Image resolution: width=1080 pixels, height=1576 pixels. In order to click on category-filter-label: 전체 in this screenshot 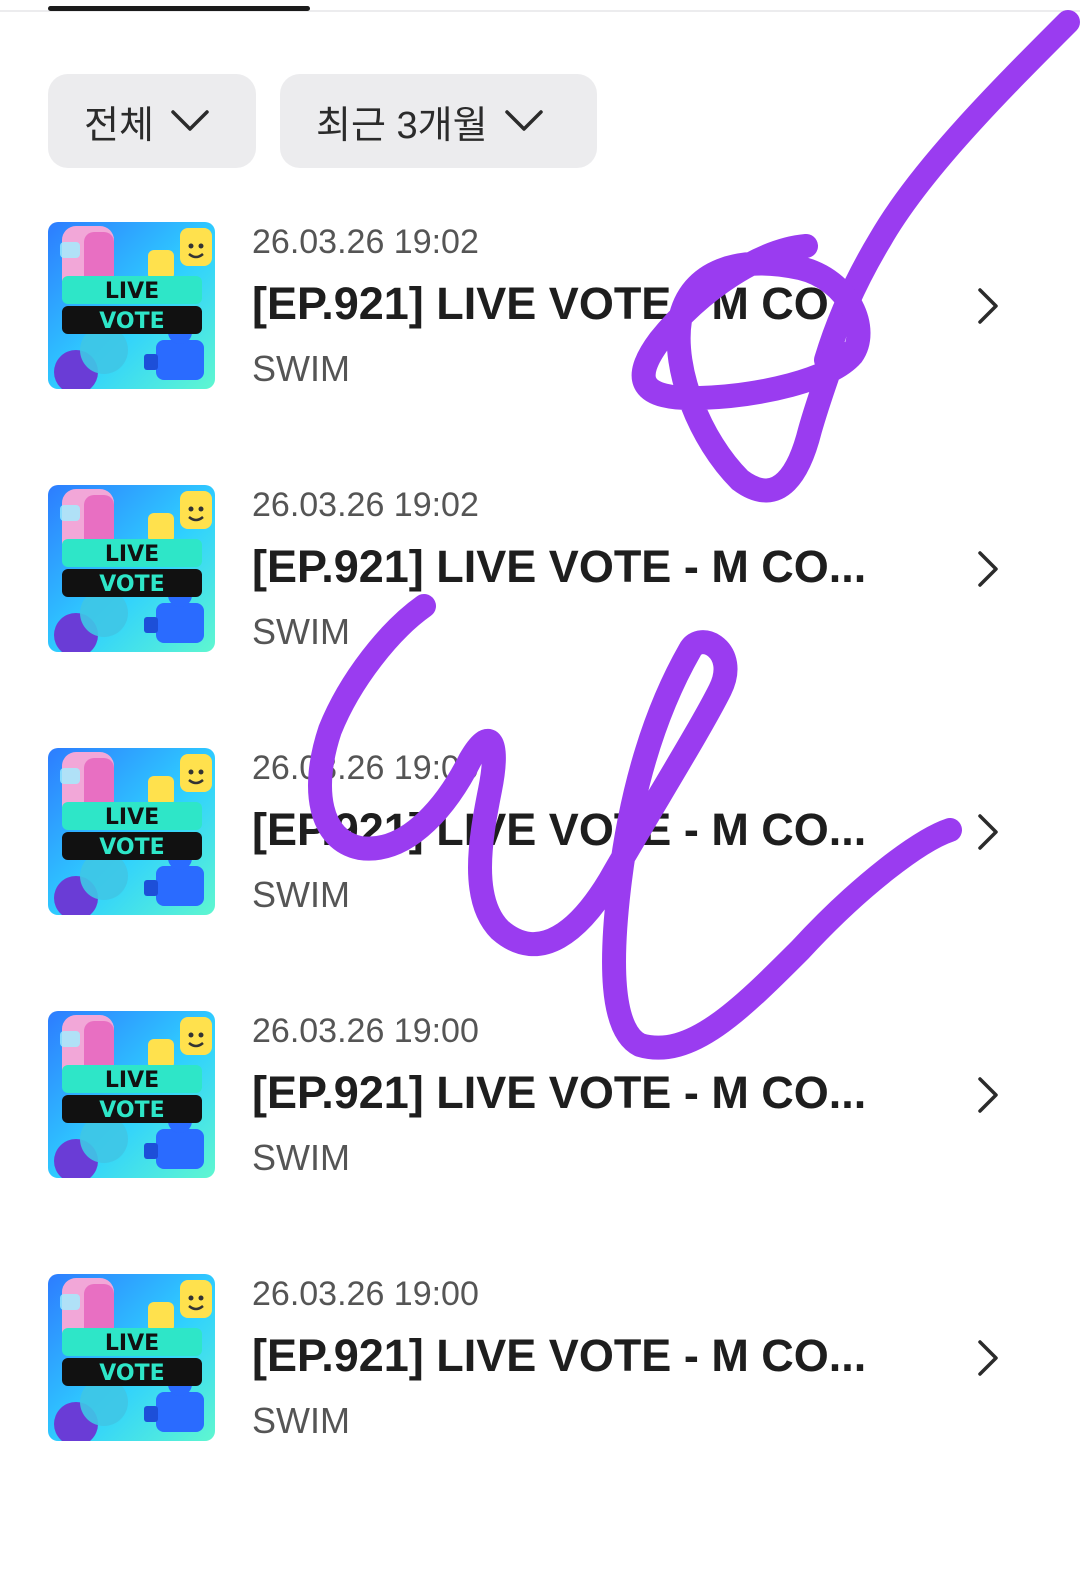, I will do `click(119, 125)`.